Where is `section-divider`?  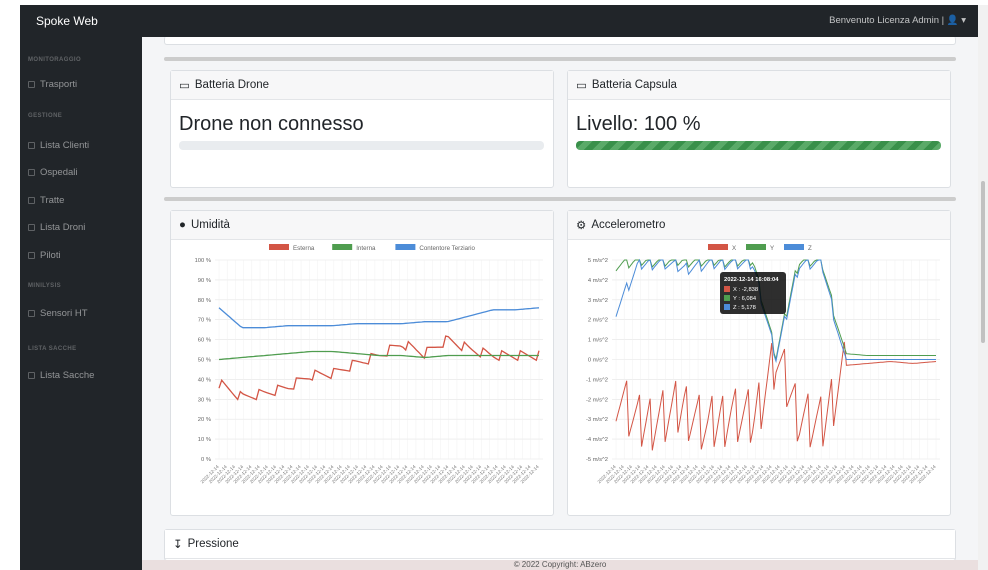
section-divider is located at coordinates (560, 199).